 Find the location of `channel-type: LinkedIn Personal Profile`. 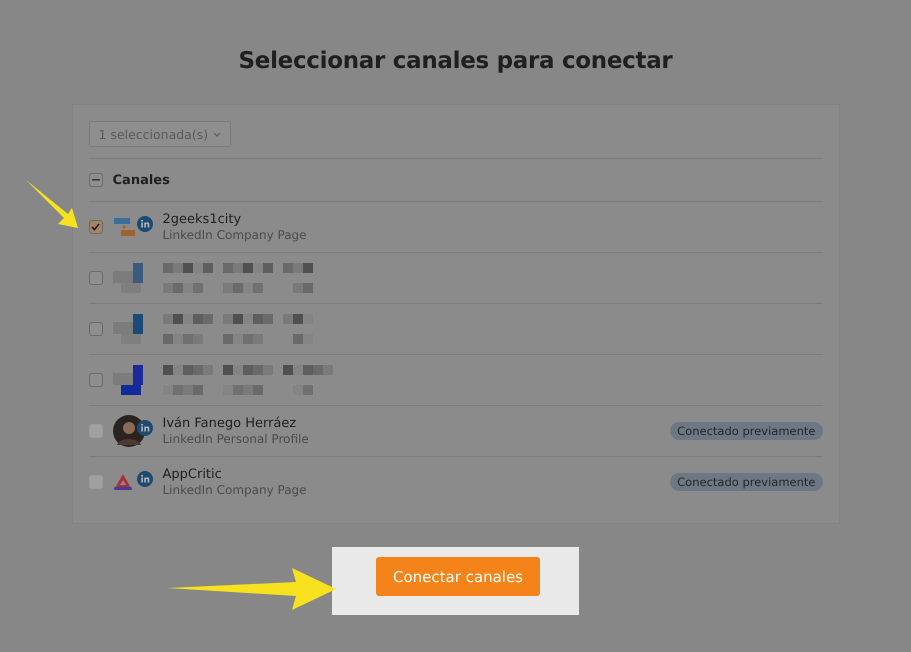

channel-type: LinkedIn Personal Profile is located at coordinates (236, 439).